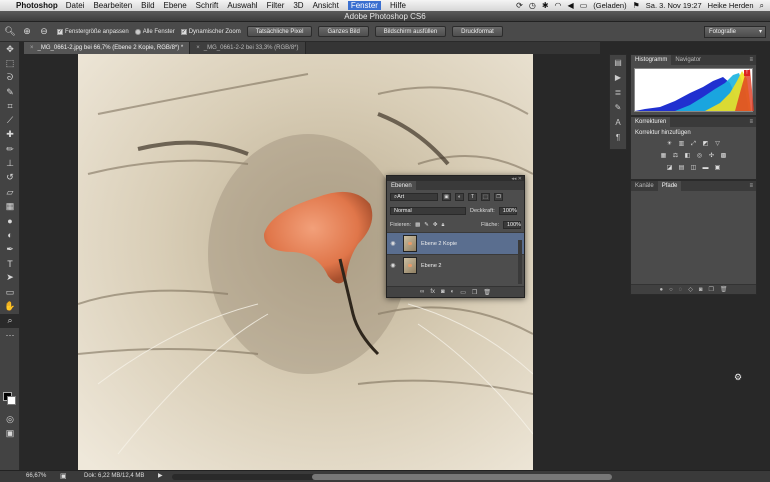 This screenshot has height=482, width=770. I want to click on quick-mask-icon: ◎, so click(10, 419).